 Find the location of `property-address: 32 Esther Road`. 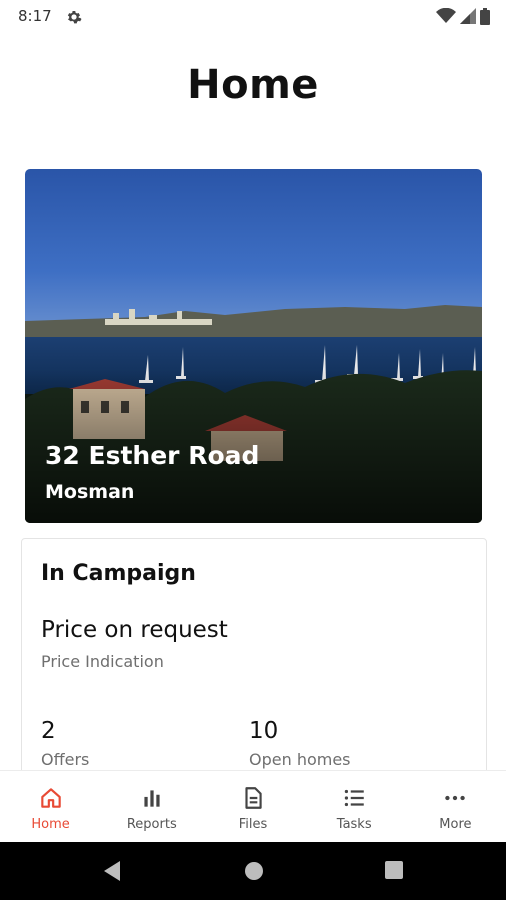

property-address: 32 Esther Road is located at coordinates (152, 455).